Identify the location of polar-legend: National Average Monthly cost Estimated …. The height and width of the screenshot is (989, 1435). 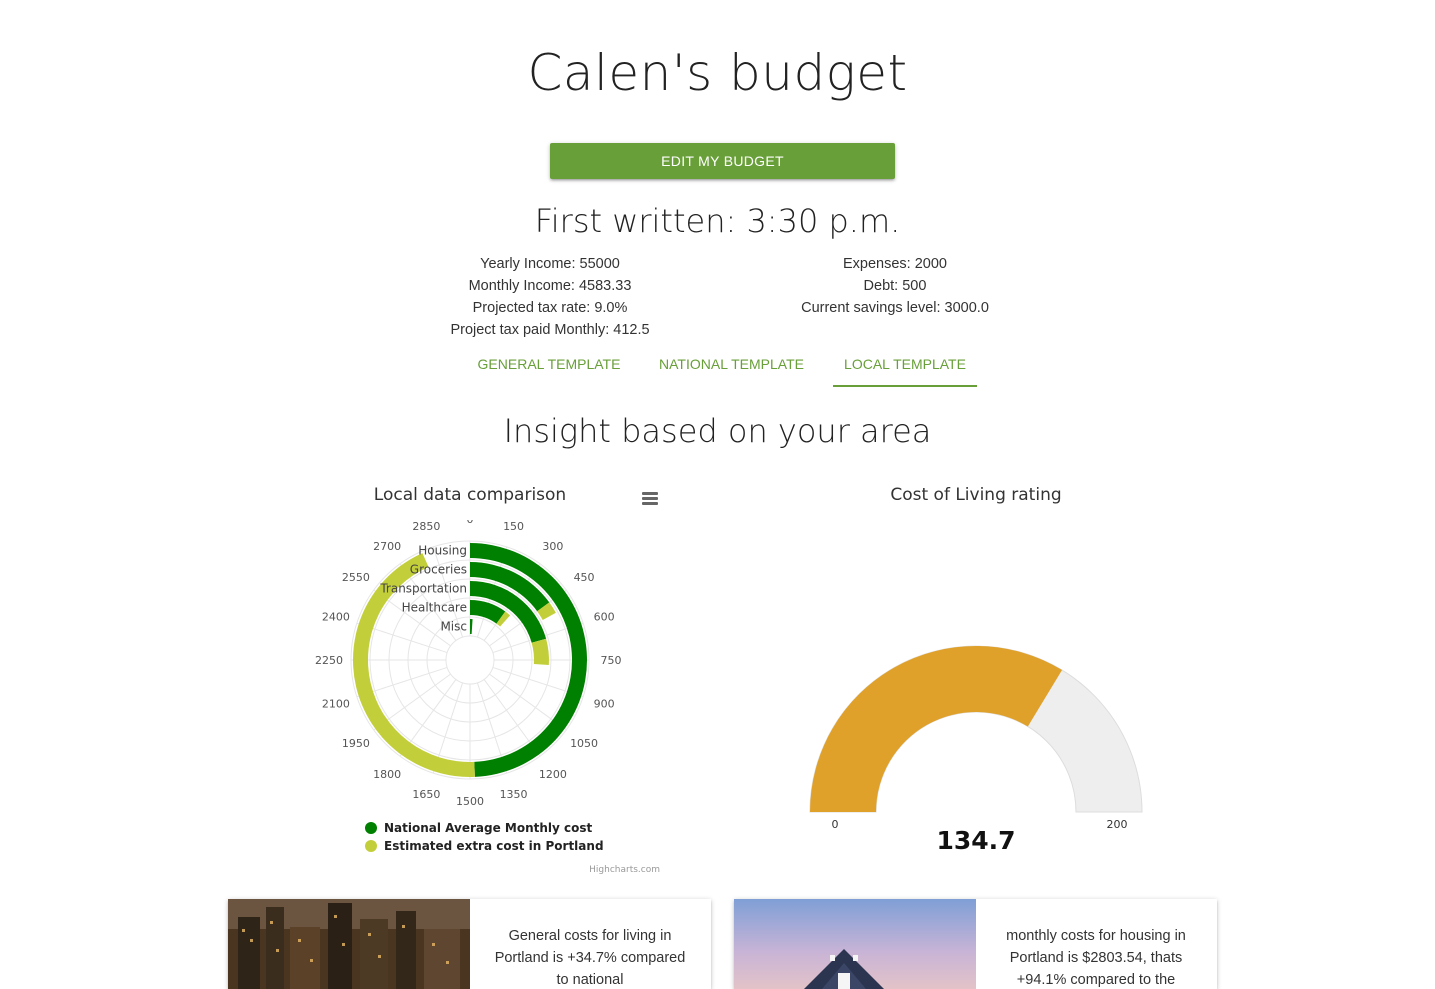
(484, 837).